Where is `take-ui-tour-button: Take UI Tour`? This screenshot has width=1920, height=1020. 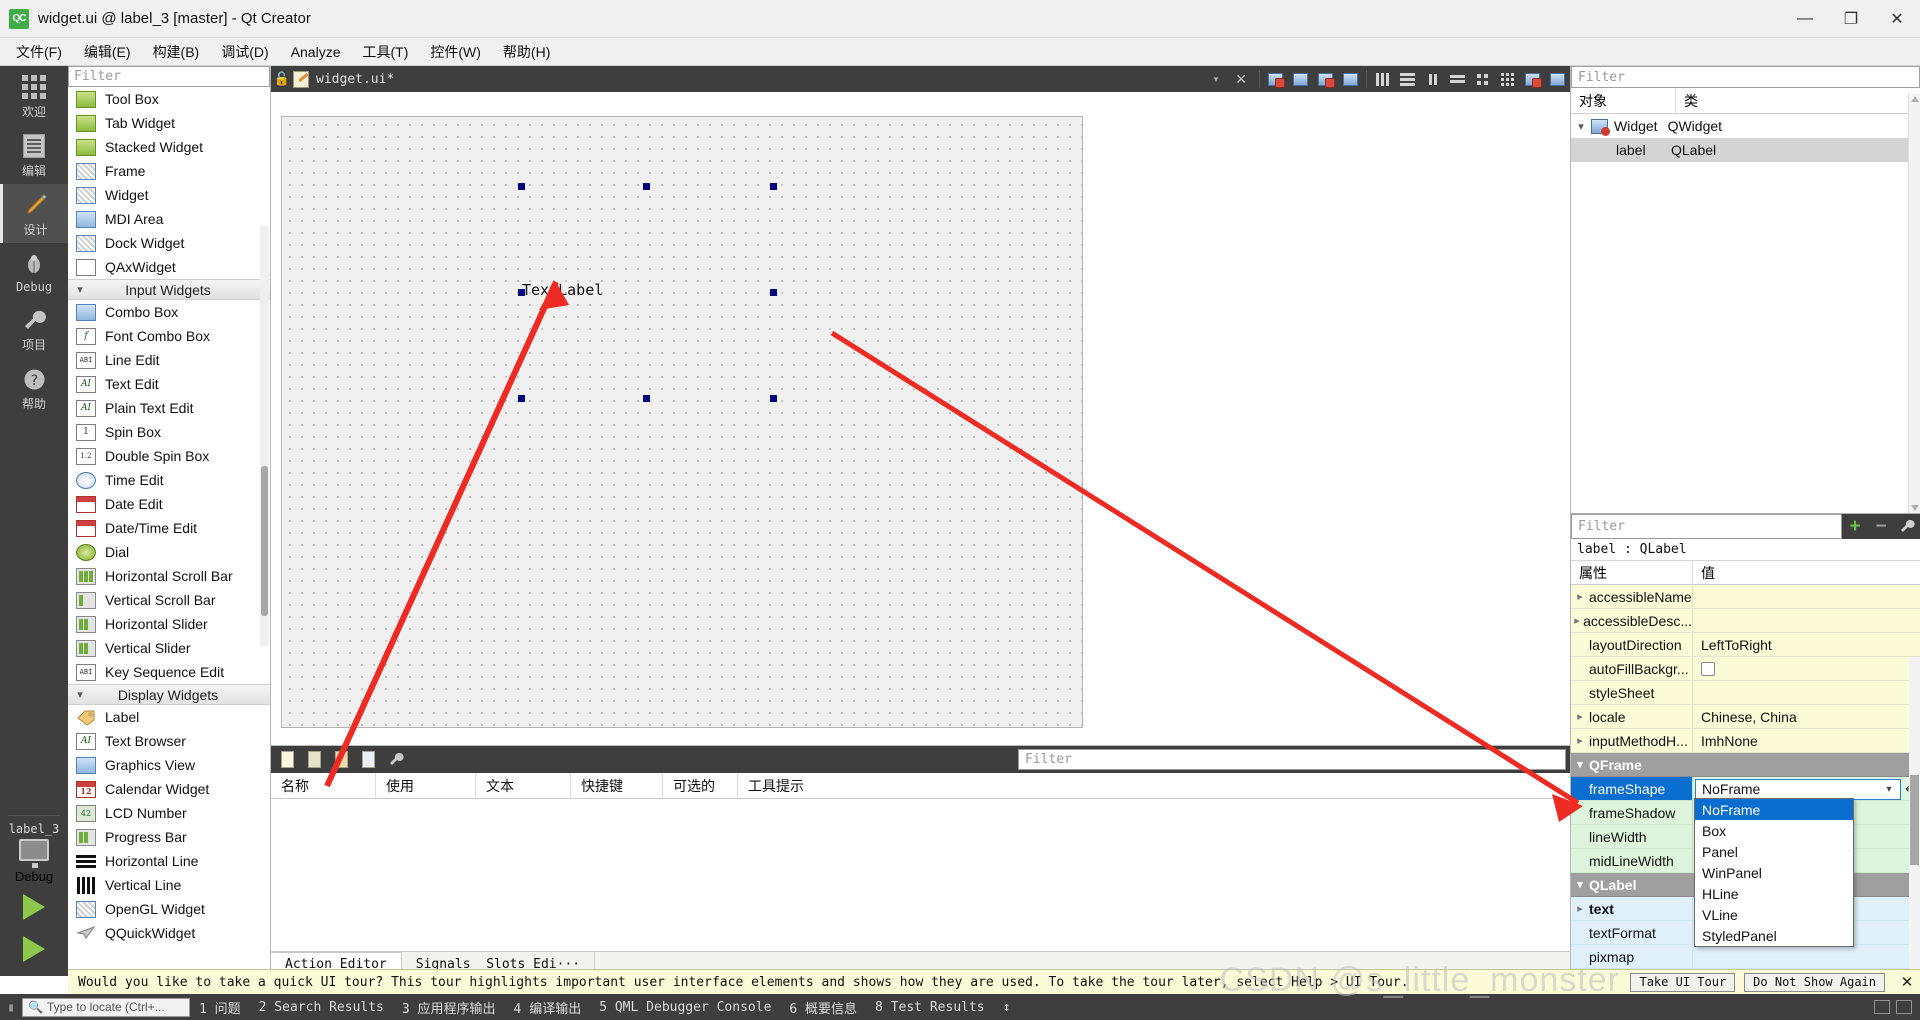 take-ui-tour-button: Take UI Tour is located at coordinates (1683, 982).